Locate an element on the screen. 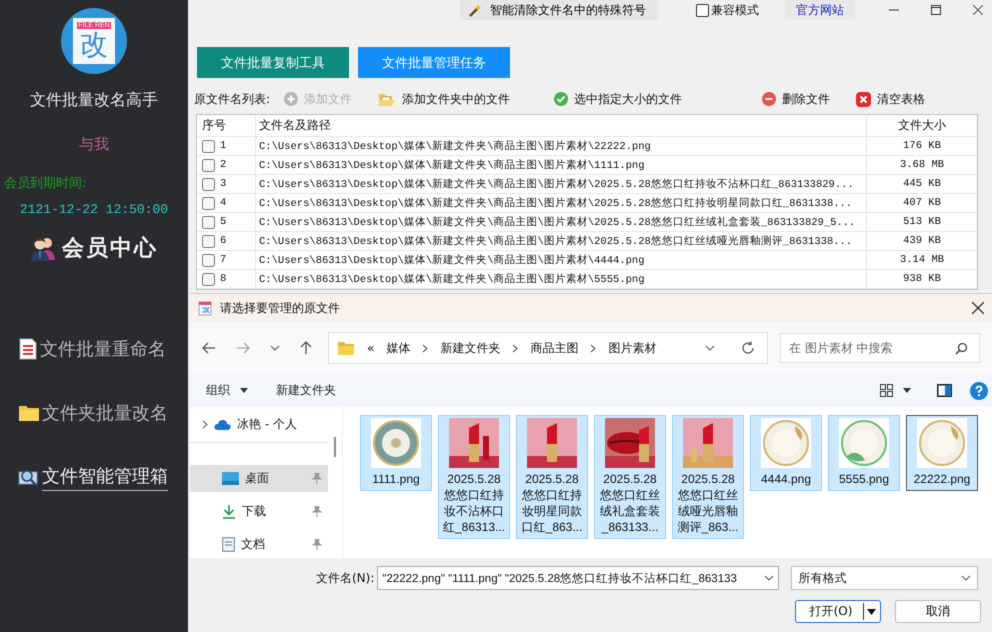 This screenshot has width=992, height=632. sidebar-item: 文件夹批量改名 is located at coordinates (103, 413).